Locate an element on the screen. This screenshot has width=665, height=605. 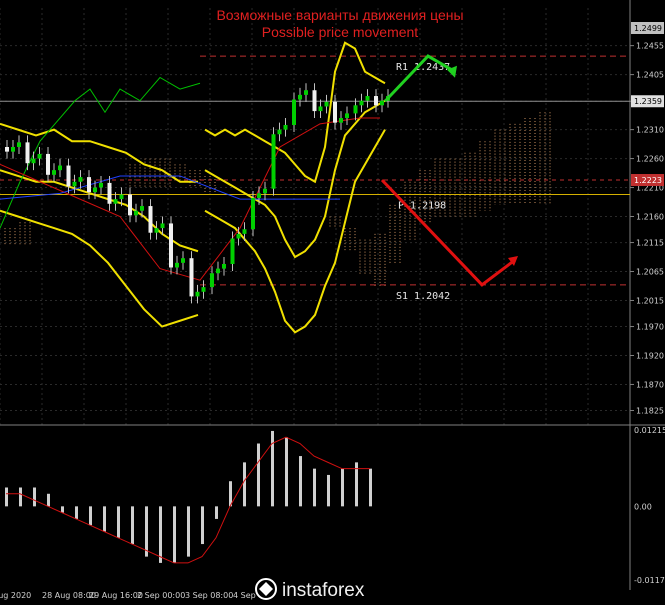
time-label: 2 Sep 00:00 is located at coordinates (161, 595).